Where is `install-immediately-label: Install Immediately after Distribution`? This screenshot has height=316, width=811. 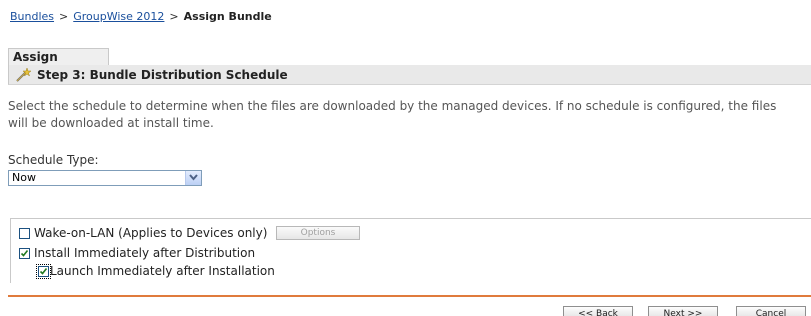 install-immediately-label: Install Immediately after Distribution is located at coordinates (145, 253).